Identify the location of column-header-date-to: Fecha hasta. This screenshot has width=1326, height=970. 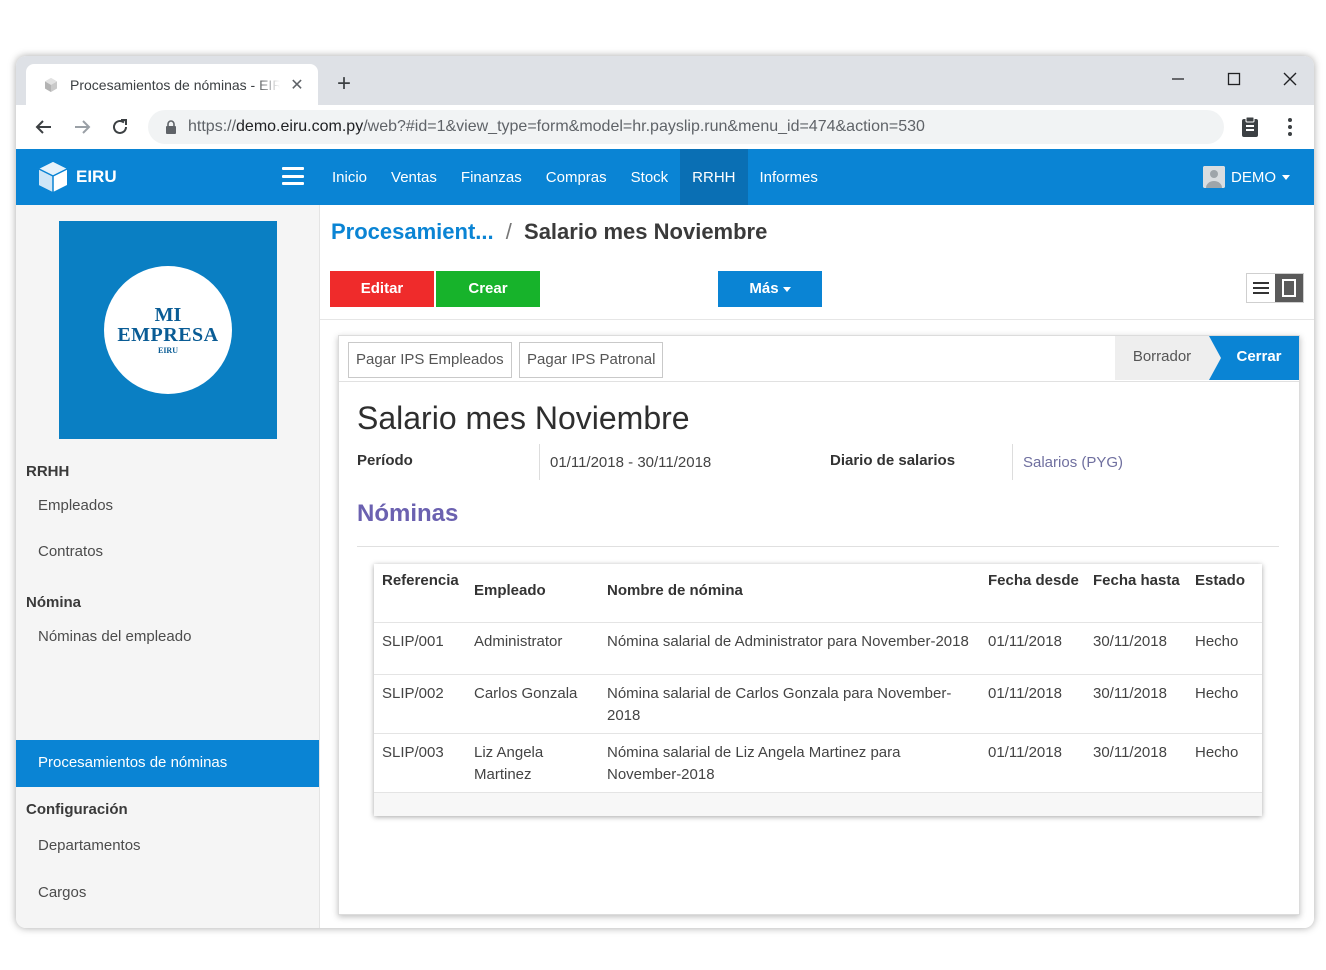
(1136, 593).